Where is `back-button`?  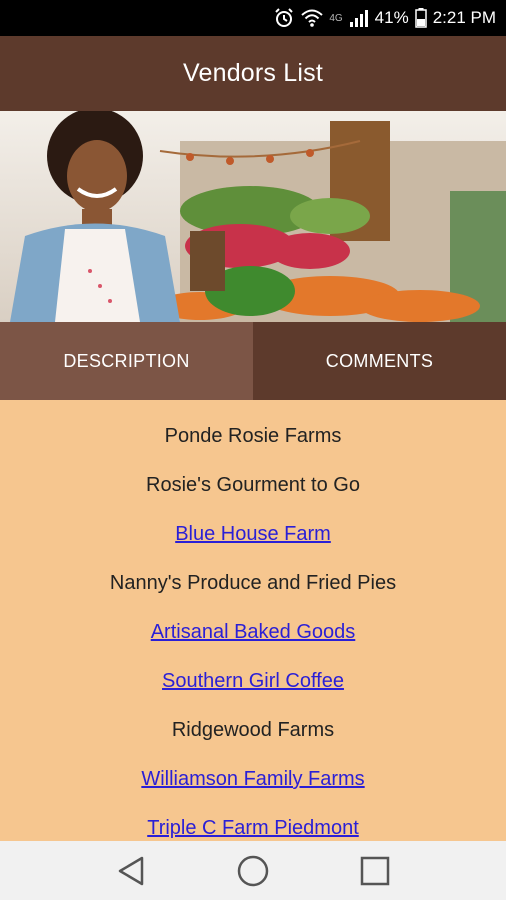 back-button is located at coordinates (131, 871).